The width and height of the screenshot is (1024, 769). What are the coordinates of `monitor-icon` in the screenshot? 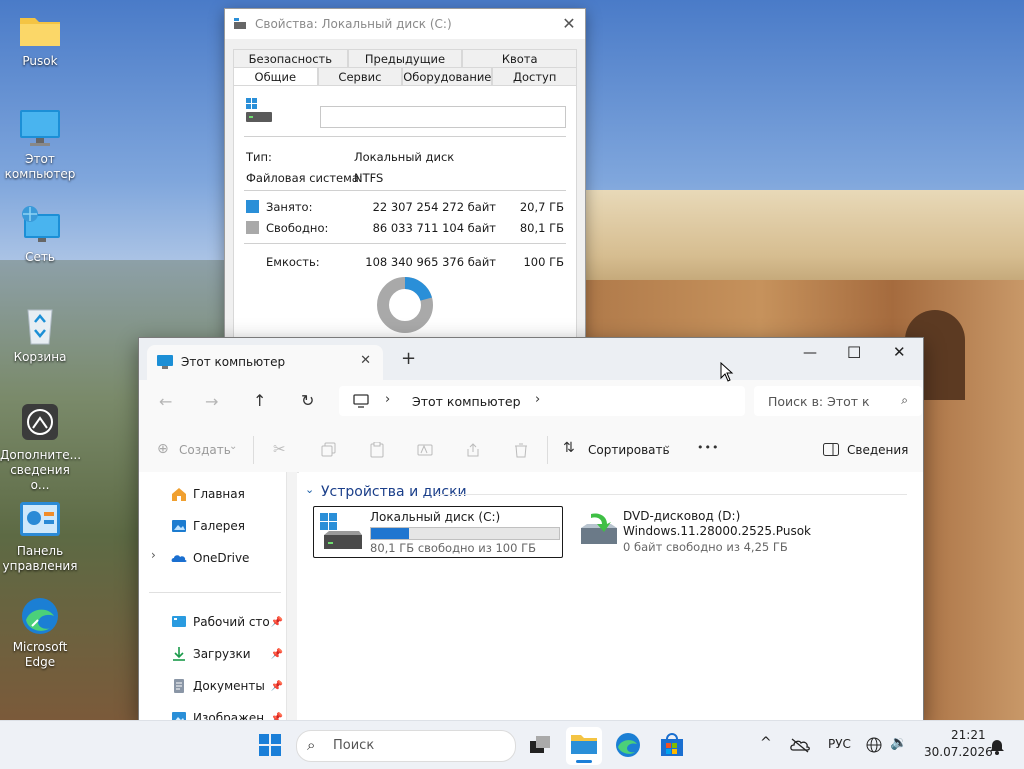 It's located at (40, 128).